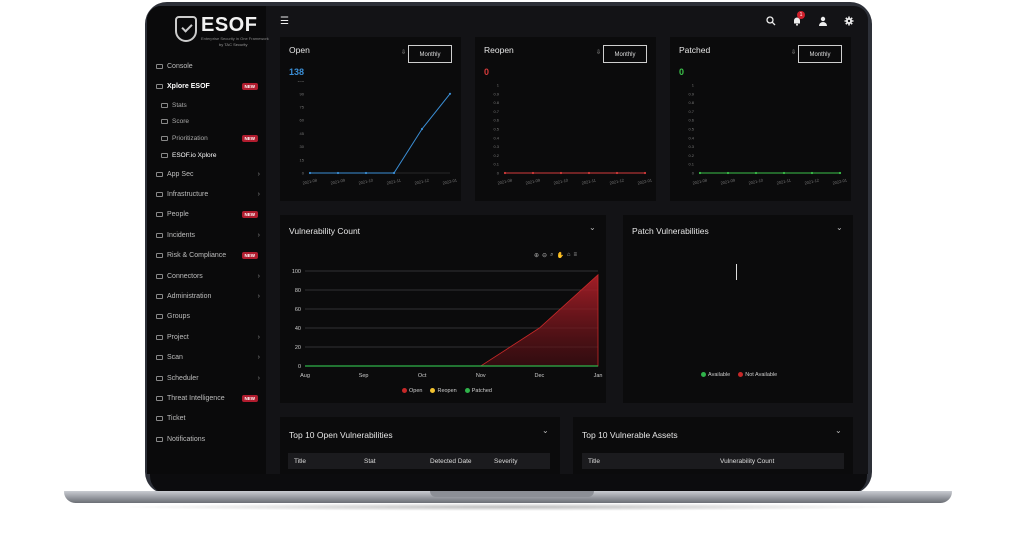  What do you see at coordinates (341, 435) in the screenshot?
I see `top-open-vulnerabilities-title: Top 10 Open Vulnerabilities` at bounding box center [341, 435].